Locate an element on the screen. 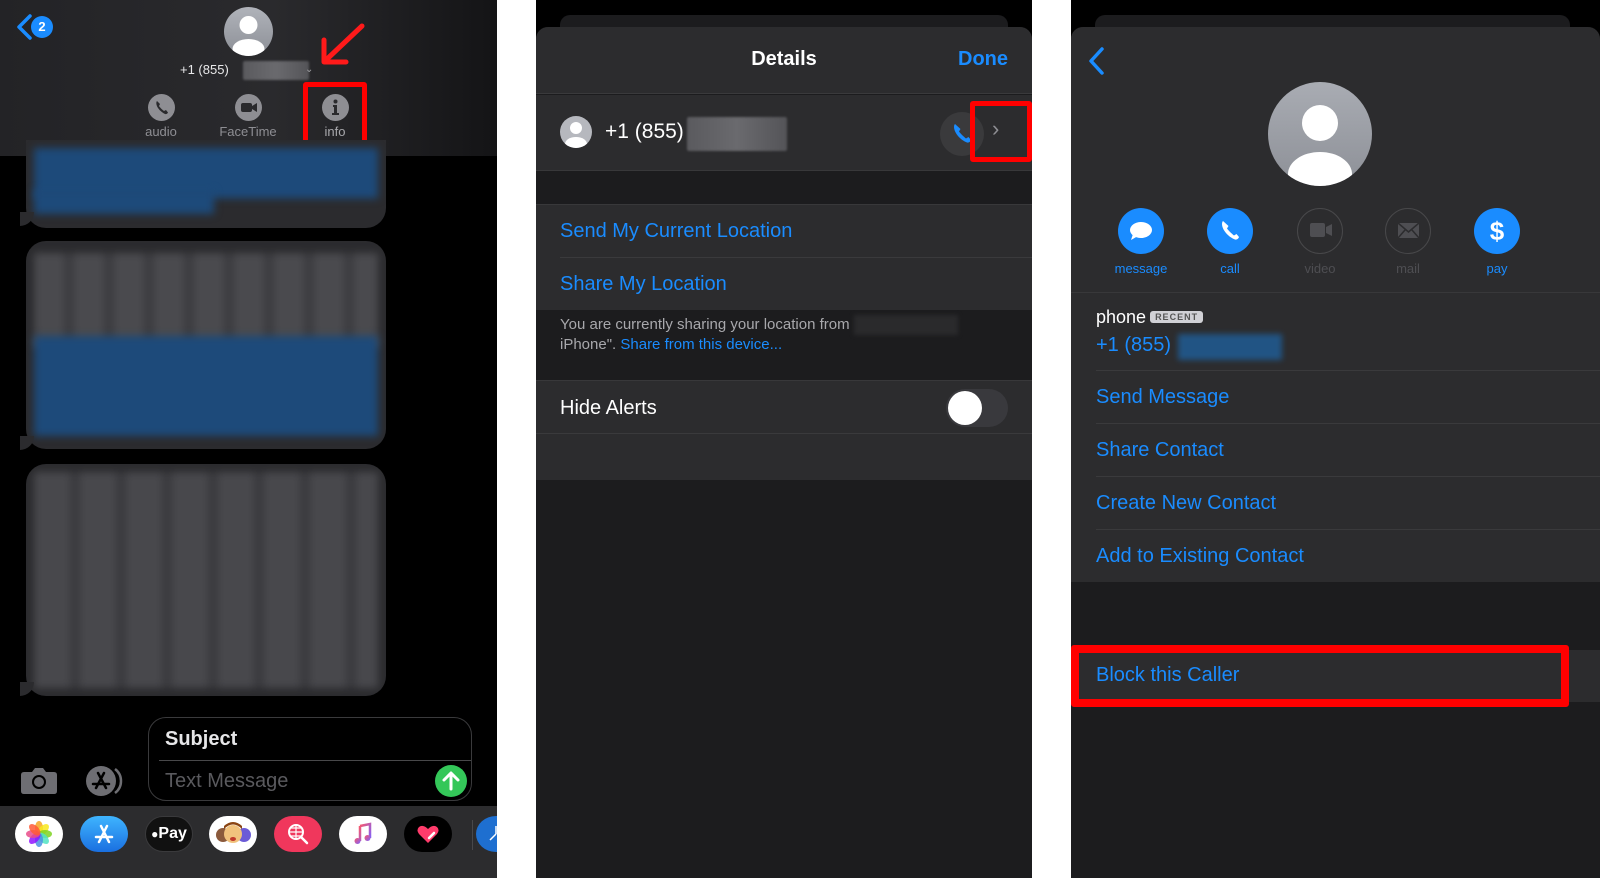 This screenshot has height=878, width=1600. composer-divider is located at coordinates (315, 760).